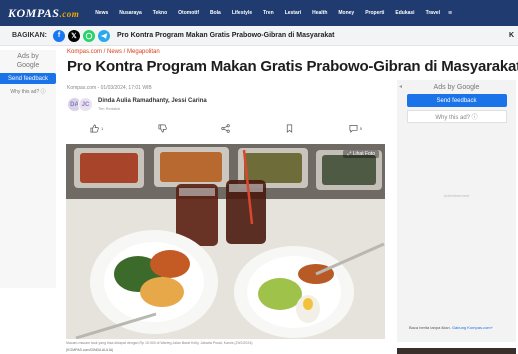 This screenshot has width=518, height=354. Describe the element at coordinates (472, 327) in the screenshot. I see `join-kompas-plus-link: Gabung Kompas.com+` at that location.